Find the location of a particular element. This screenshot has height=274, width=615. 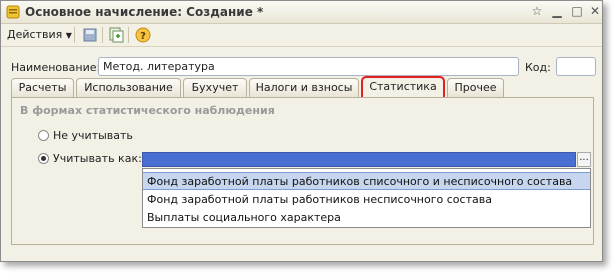

window-title: Основное начисление: Создание * is located at coordinates (144, 12).